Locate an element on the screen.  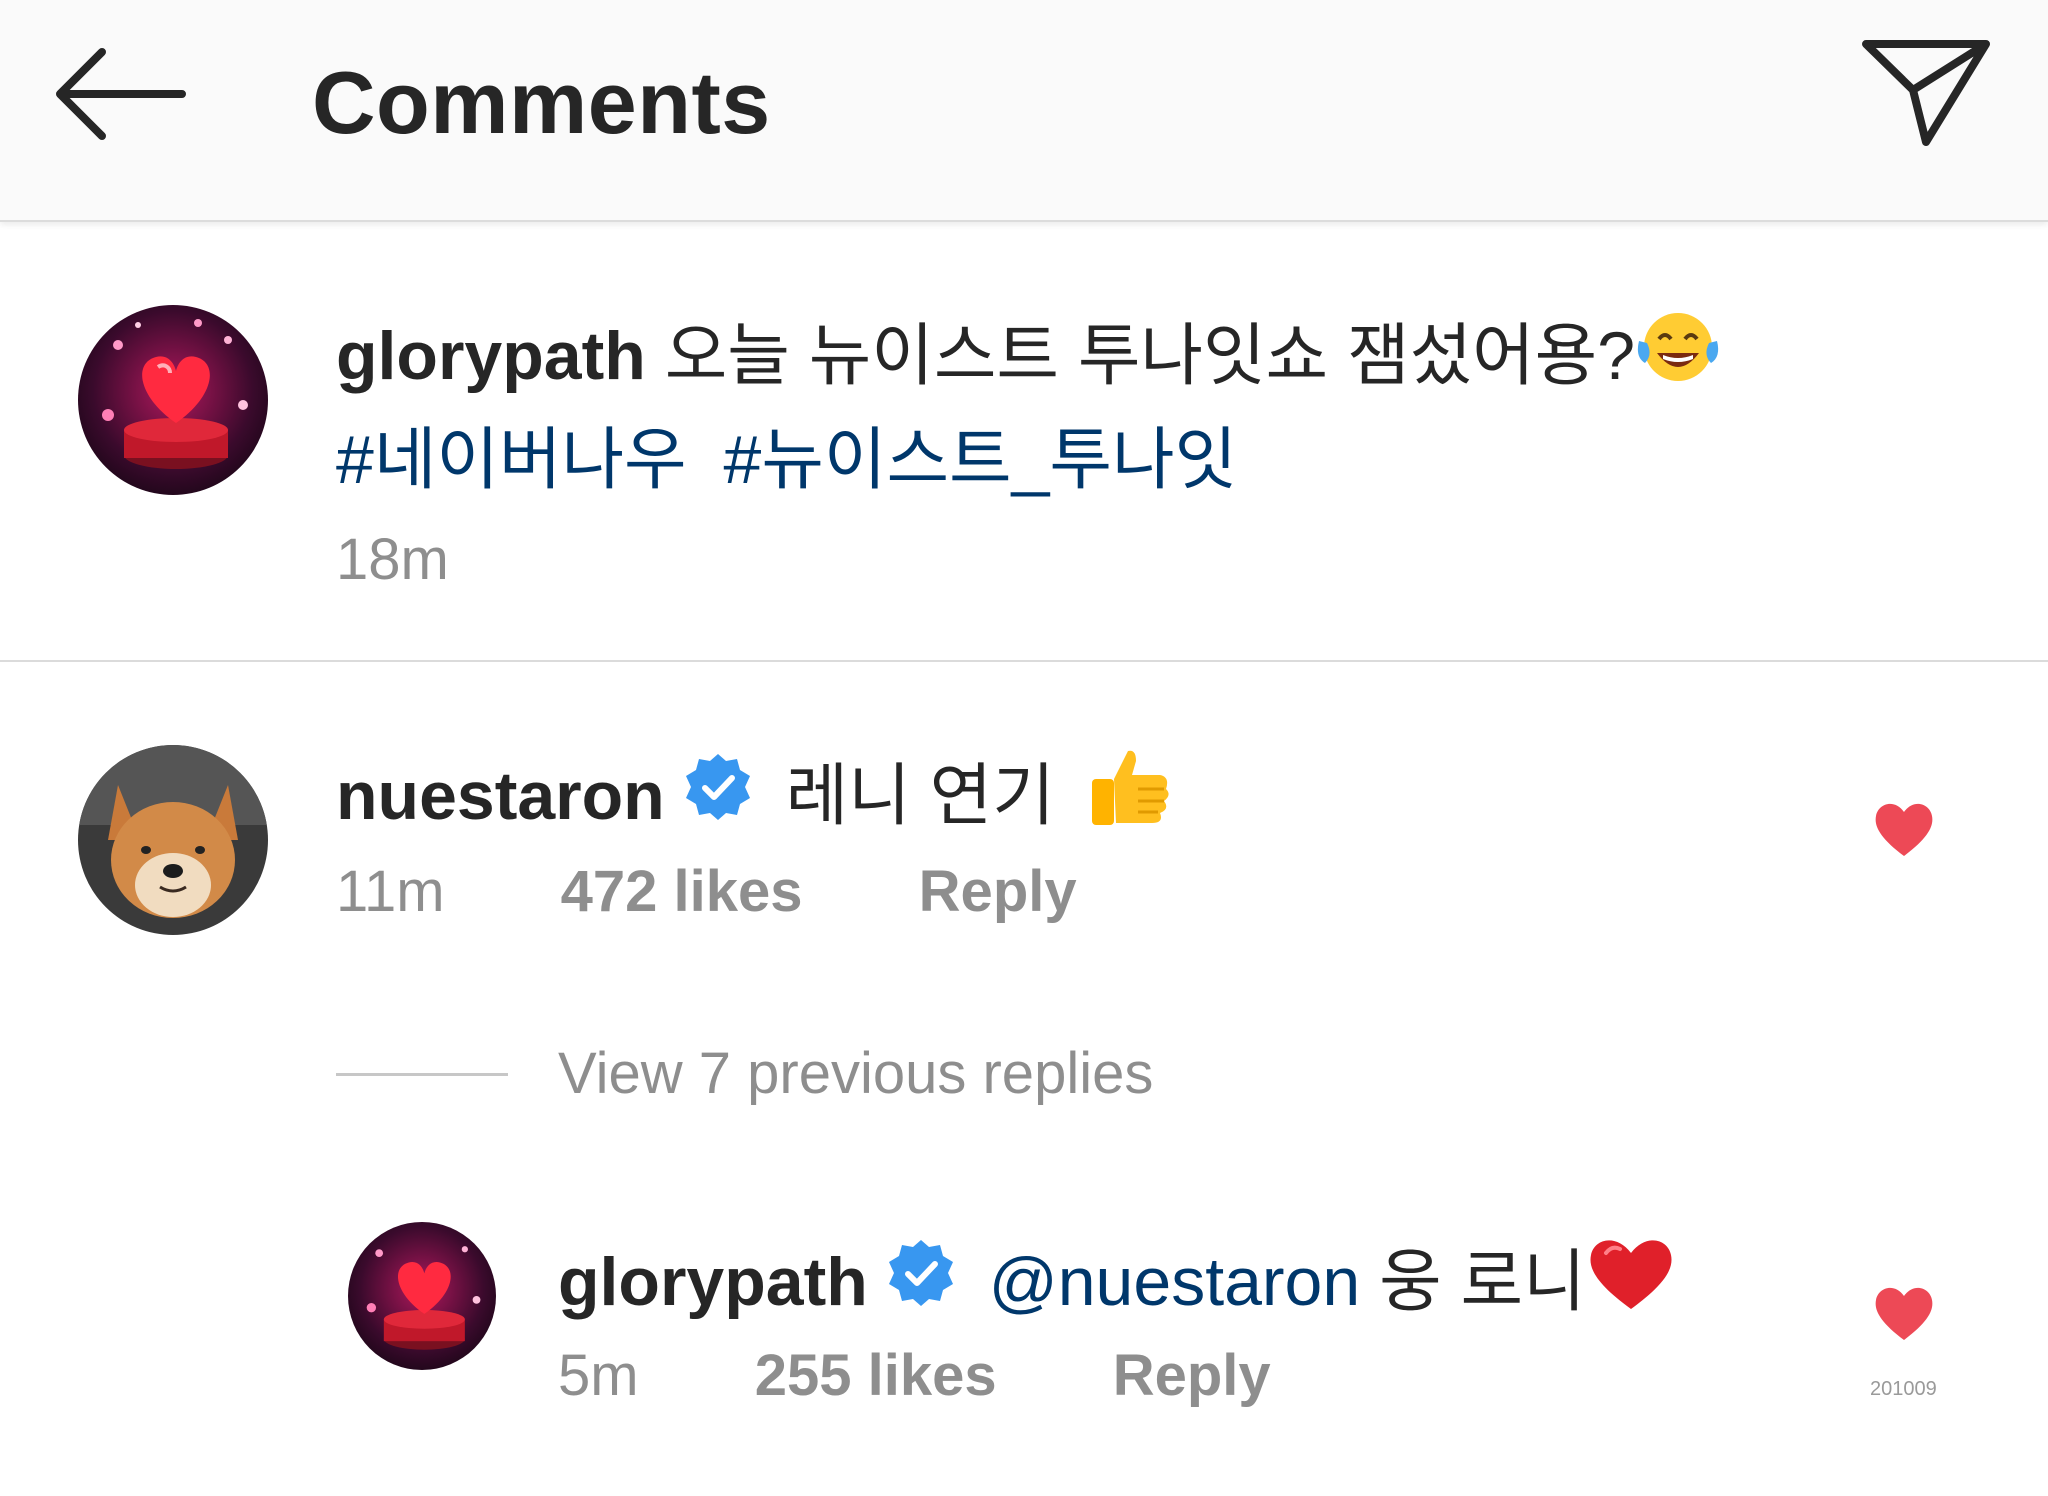
hashtag-link: #네이버나우 is located at coordinates (511, 460).